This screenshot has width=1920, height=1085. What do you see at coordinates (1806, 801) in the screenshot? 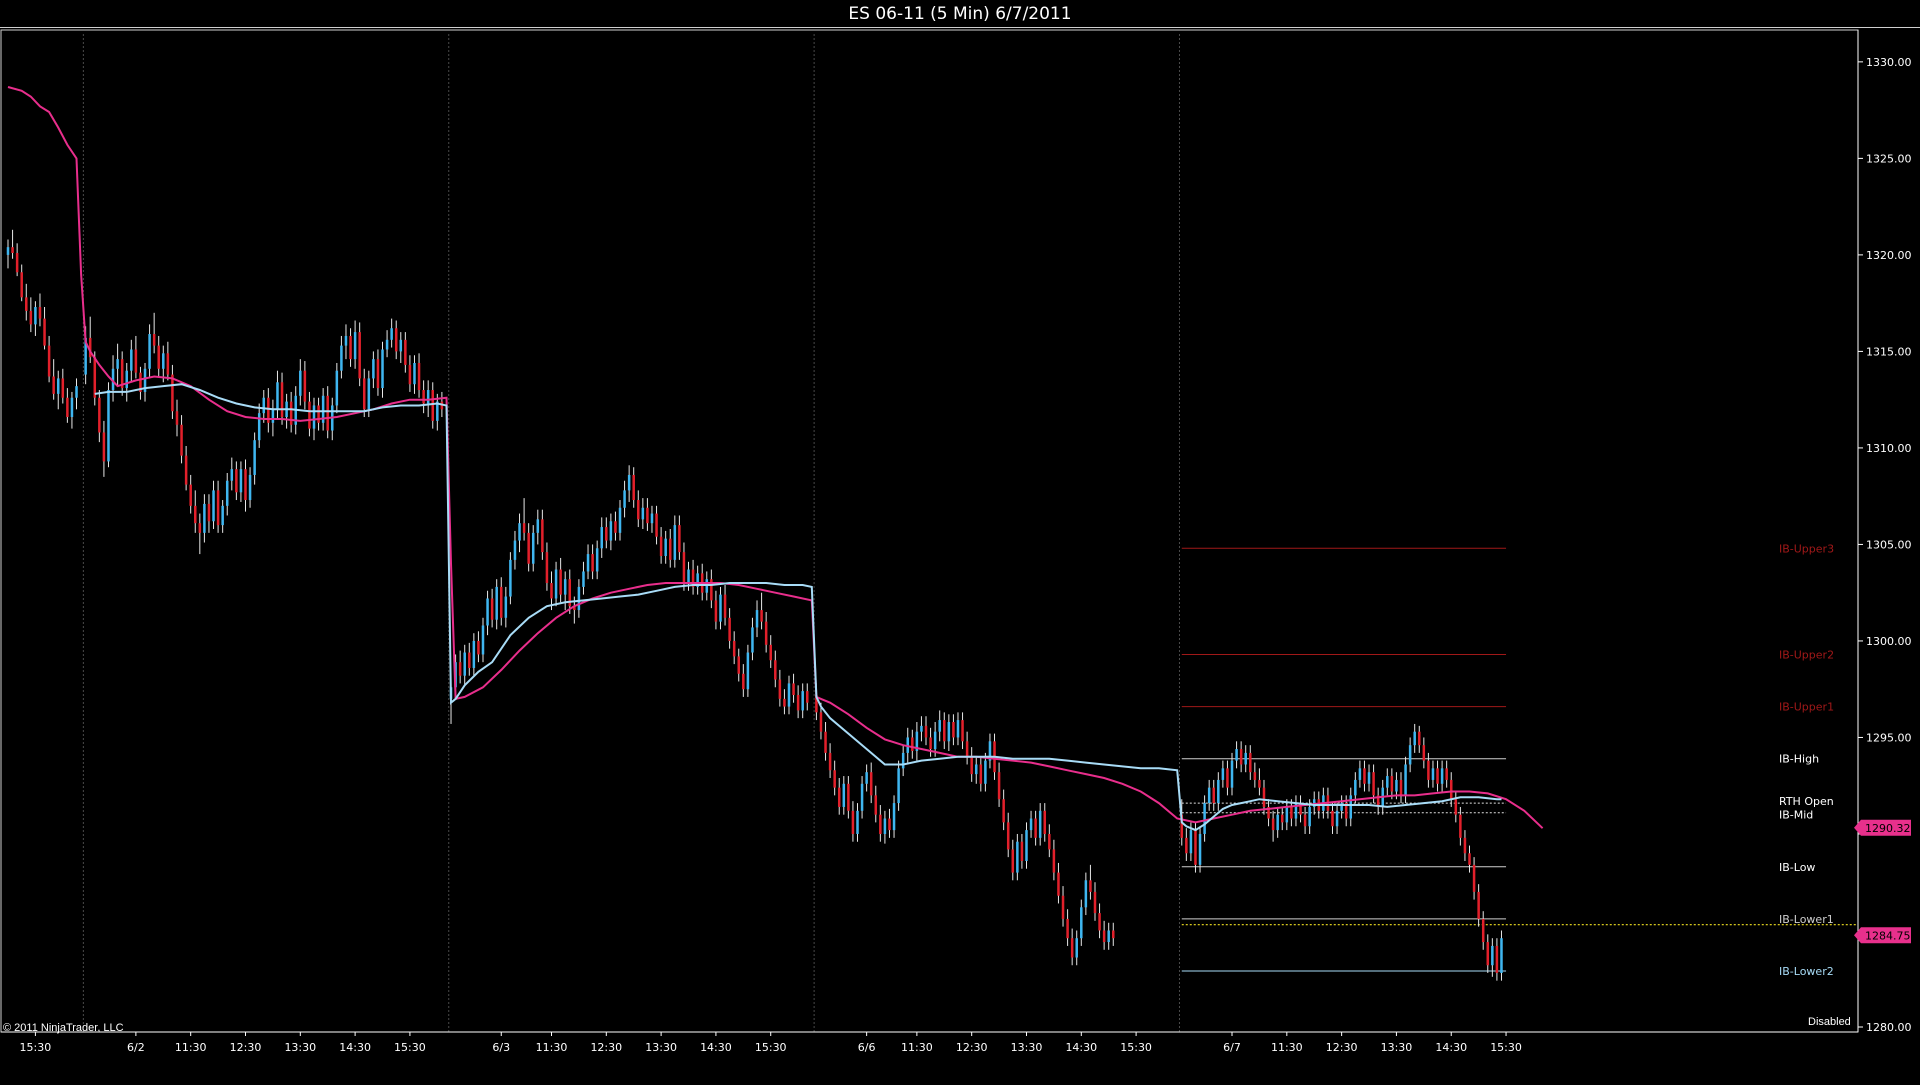
I see `level-label: RTH Open` at bounding box center [1806, 801].